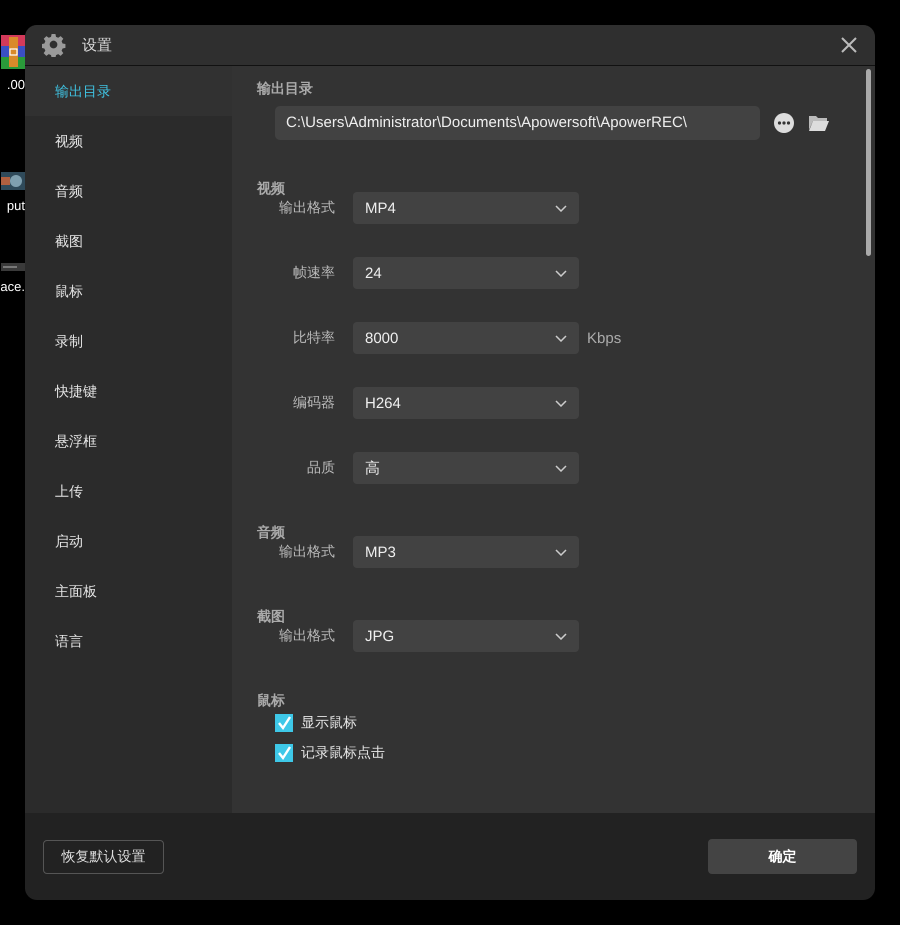  Describe the element at coordinates (466, 468) in the screenshot. I see `dropdown: 高` at that location.